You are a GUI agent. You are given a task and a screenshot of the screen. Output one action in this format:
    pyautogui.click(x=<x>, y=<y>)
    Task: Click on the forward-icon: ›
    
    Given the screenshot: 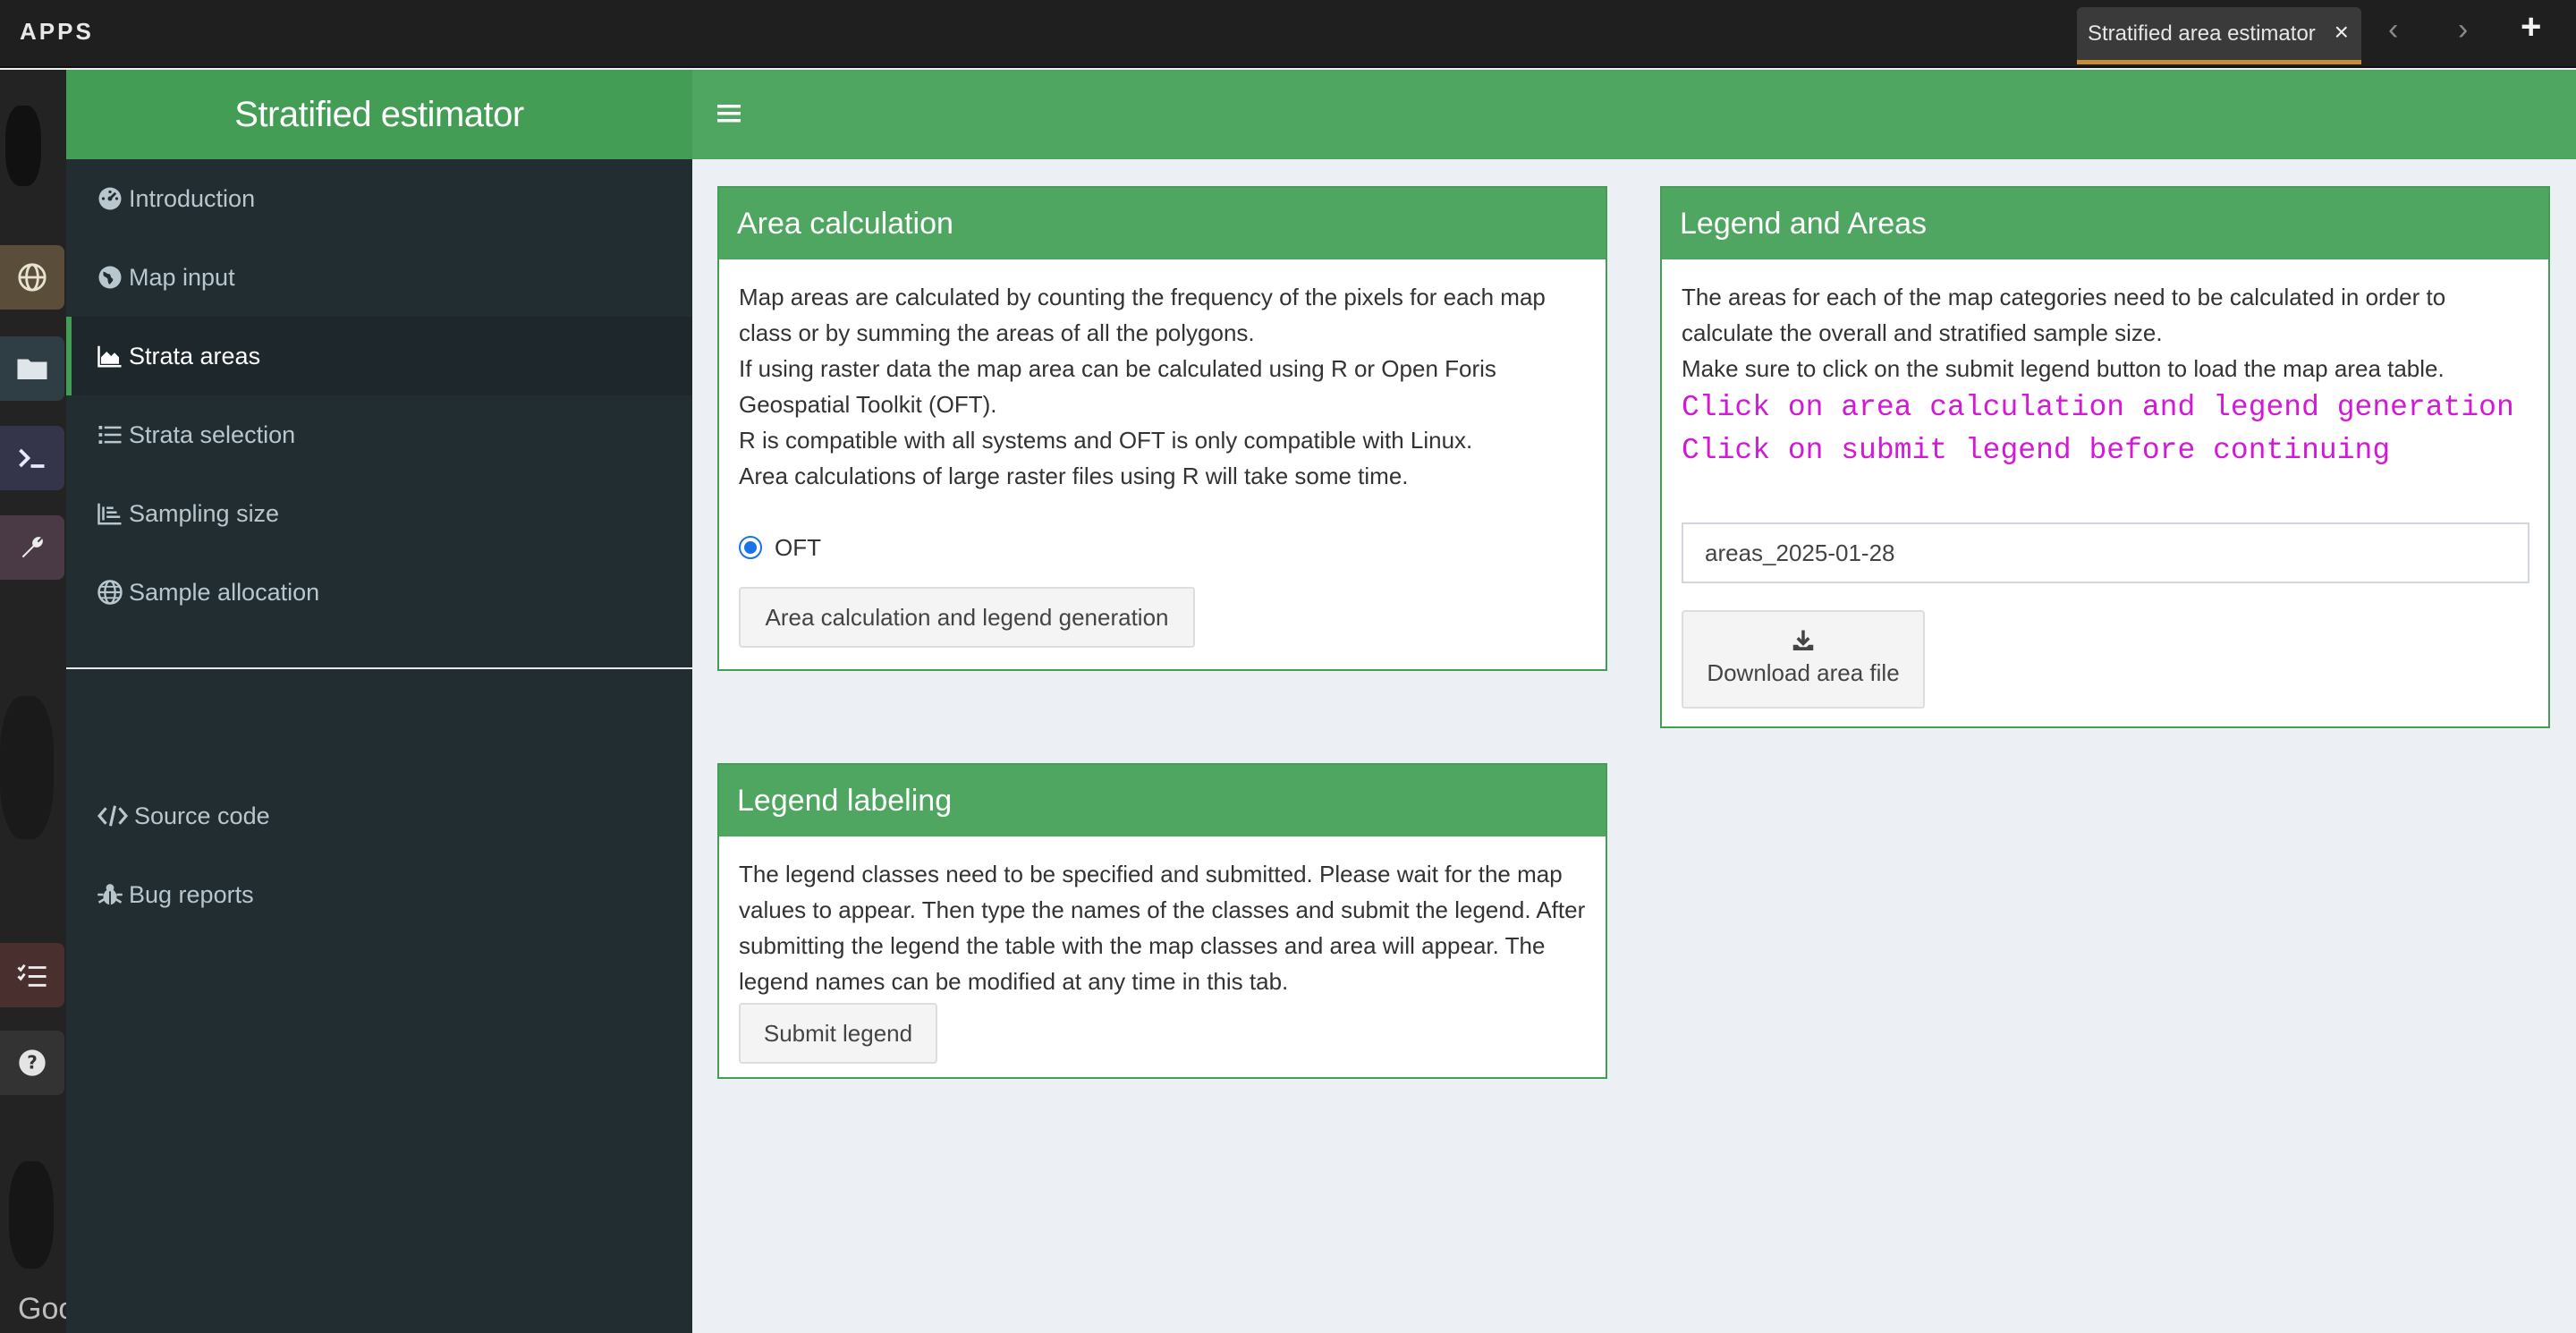 What is the action you would take?
    pyautogui.click(x=2463, y=30)
    